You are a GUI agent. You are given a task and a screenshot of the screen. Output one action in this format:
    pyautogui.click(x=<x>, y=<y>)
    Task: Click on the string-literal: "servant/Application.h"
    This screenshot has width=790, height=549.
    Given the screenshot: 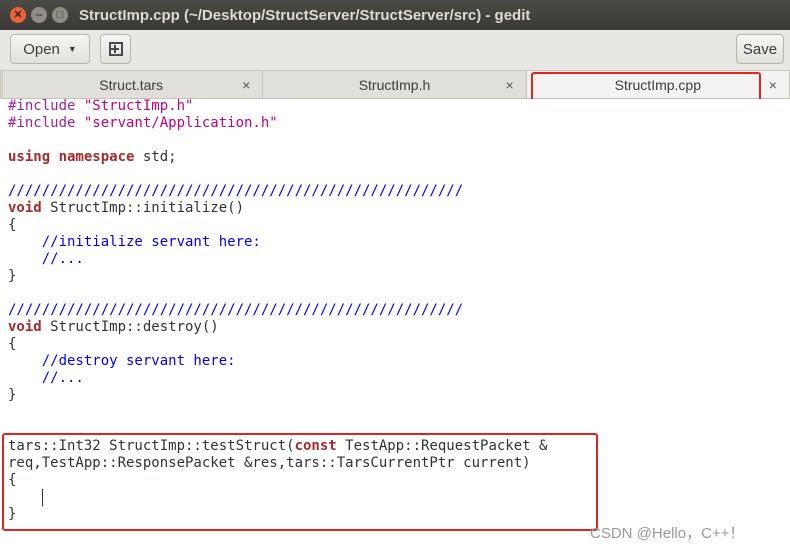 What is the action you would take?
    pyautogui.click(x=180, y=123)
    